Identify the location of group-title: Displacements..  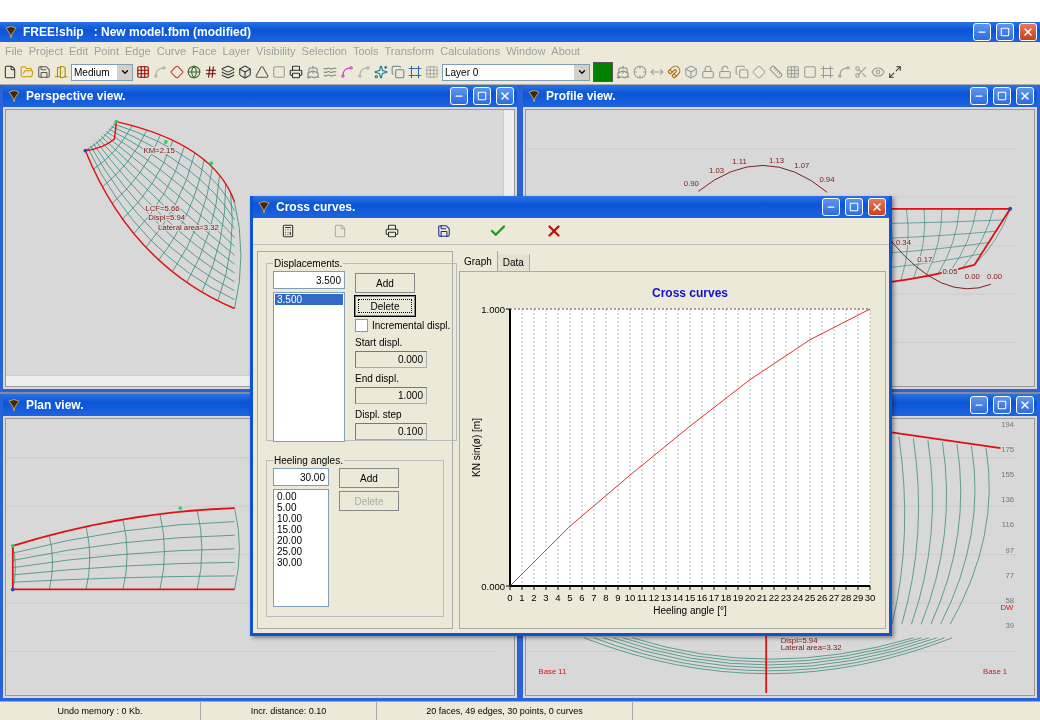
(308, 263).